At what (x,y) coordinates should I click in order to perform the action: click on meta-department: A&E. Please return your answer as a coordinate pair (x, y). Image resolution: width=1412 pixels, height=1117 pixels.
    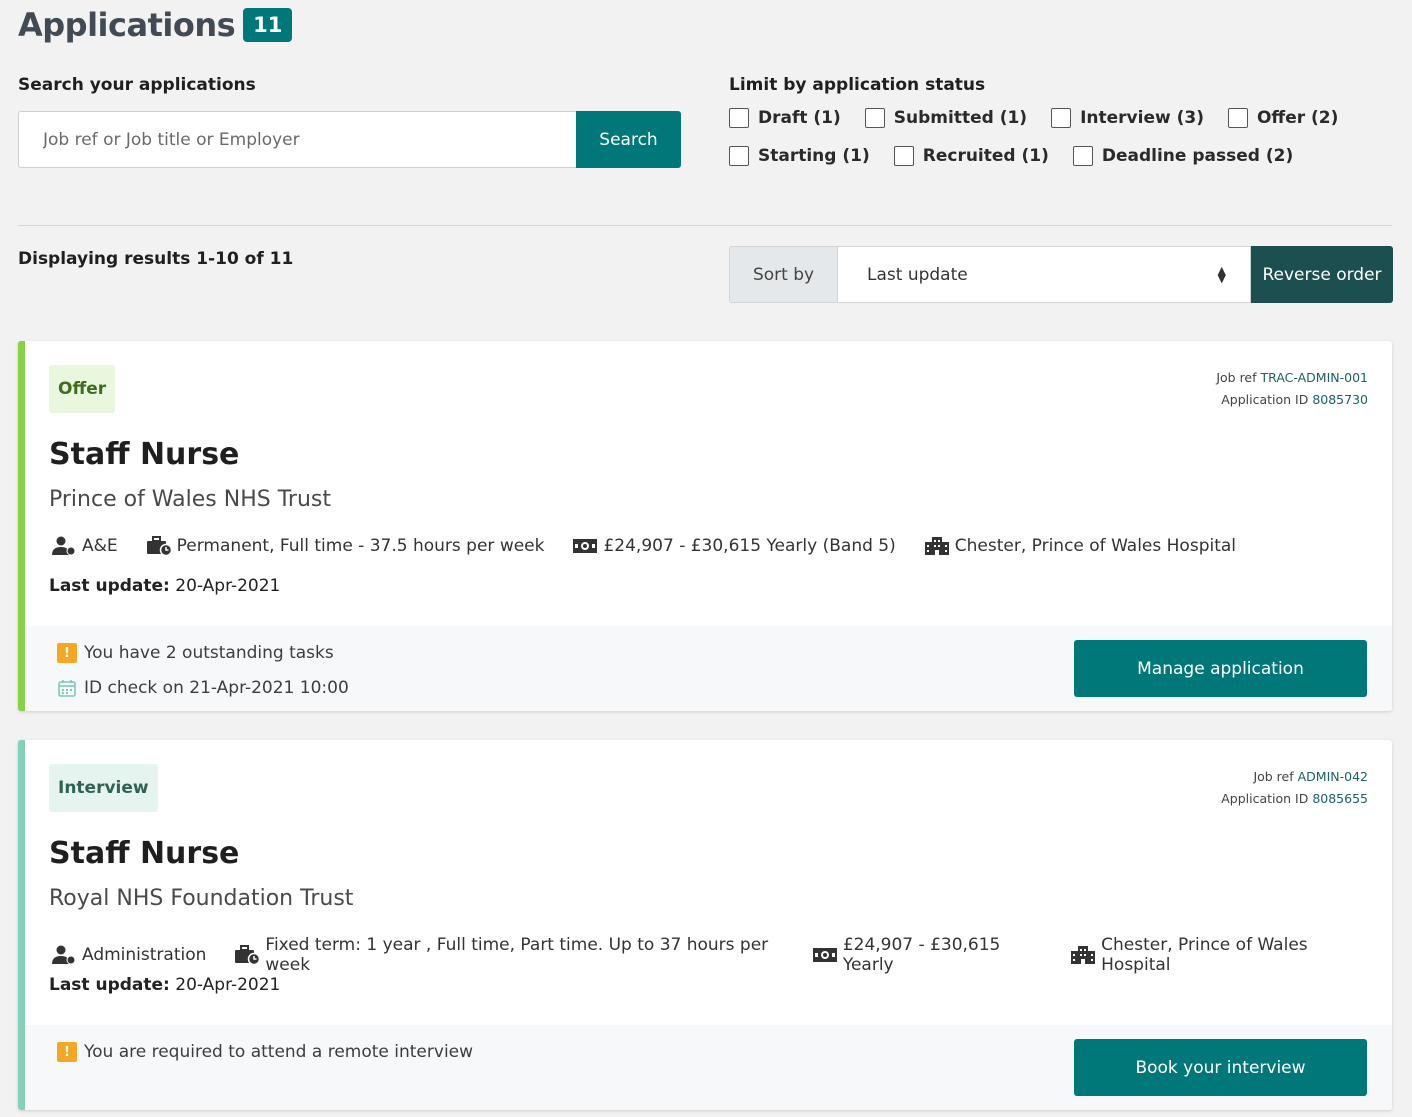
    Looking at the image, I should click on (84, 546).